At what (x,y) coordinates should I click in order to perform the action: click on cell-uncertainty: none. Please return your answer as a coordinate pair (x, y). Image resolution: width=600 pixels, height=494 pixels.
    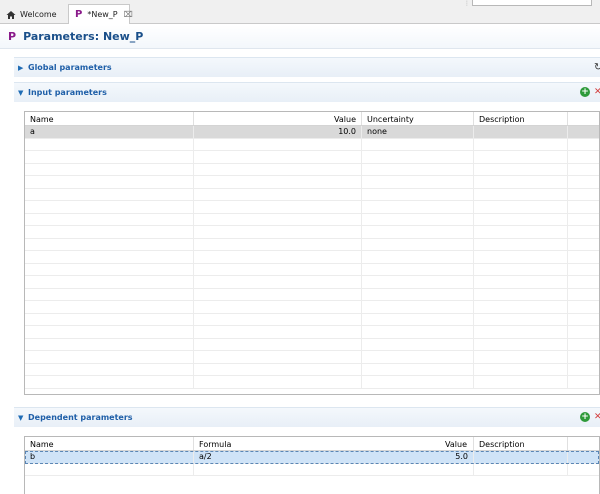
    Looking at the image, I should click on (418, 132).